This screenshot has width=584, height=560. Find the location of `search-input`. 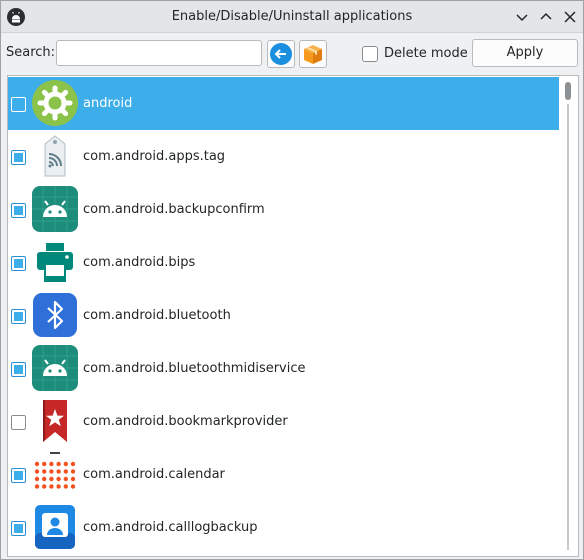

search-input is located at coordinates (159, 53).